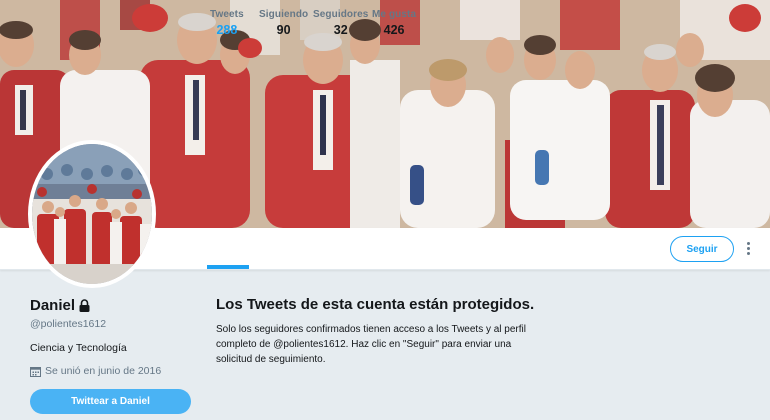  What do you see at coordinates (227, 14) in the screenshot?
I see `stat-label: Tweets` at bounding box center [227, 14].